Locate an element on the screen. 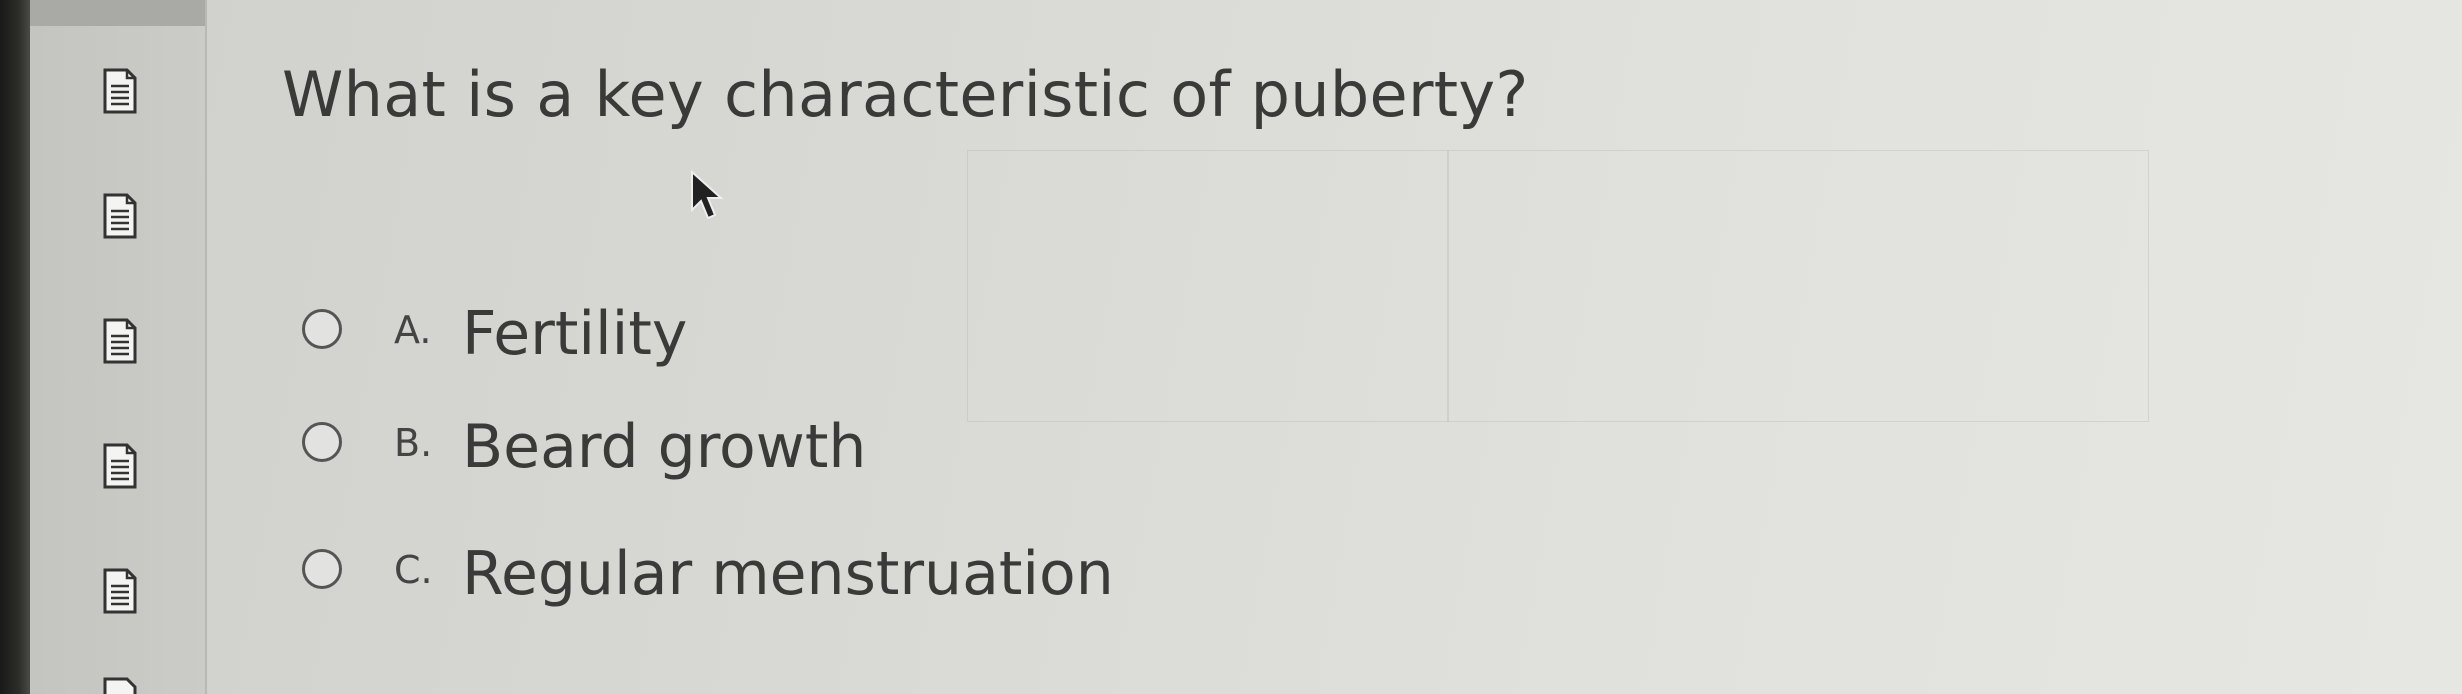 The width and height of the screenshot is (2462, 694). option-label: Fertility is located at coordinates (575, 334).